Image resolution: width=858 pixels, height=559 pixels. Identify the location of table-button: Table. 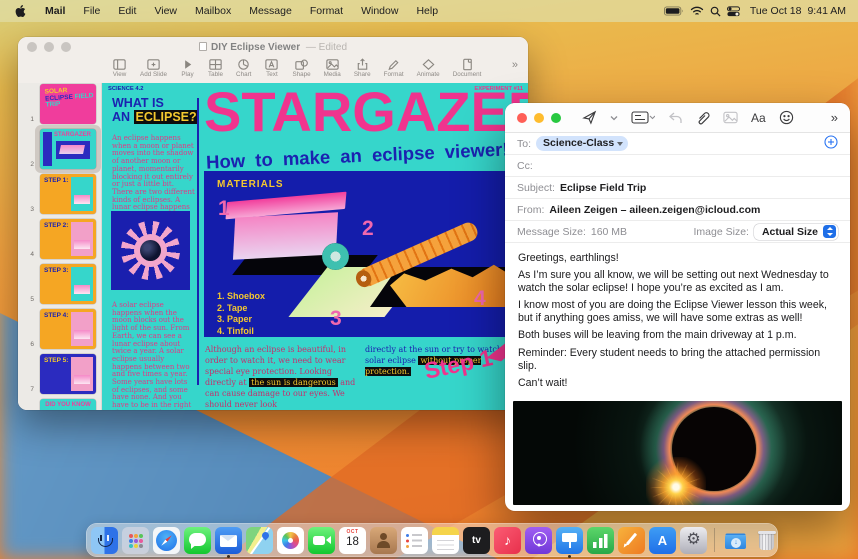
(215, 68).